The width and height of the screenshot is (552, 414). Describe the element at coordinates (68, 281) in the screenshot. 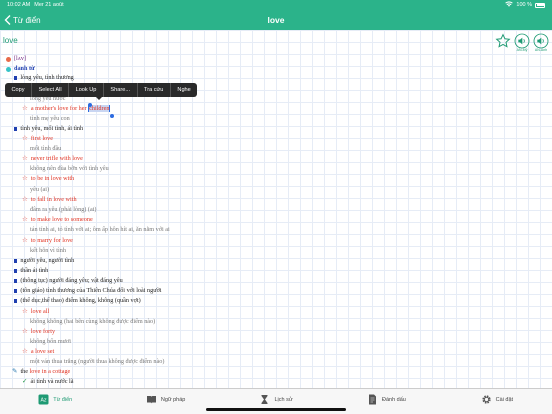

I see `sense-row: (thông tục) người đáng yêu; vật đáng yêu` at that location.